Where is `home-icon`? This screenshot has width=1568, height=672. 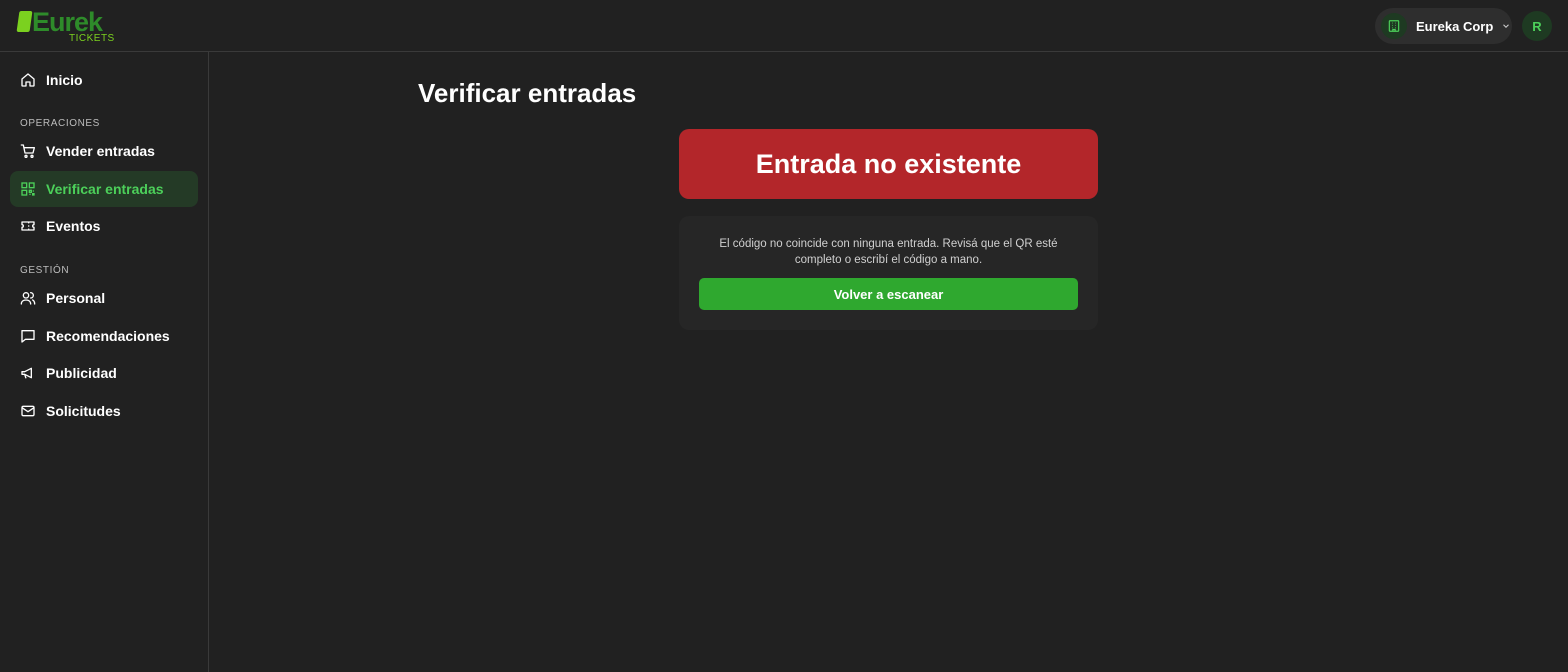
home-icon is located at coordinates (28, 80).